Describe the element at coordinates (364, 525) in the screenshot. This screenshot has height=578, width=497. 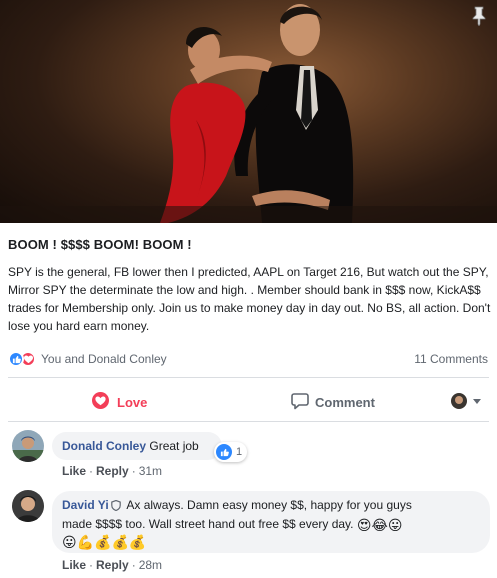
I see `heart-eyes-emoji-icon: 😍` at that location.